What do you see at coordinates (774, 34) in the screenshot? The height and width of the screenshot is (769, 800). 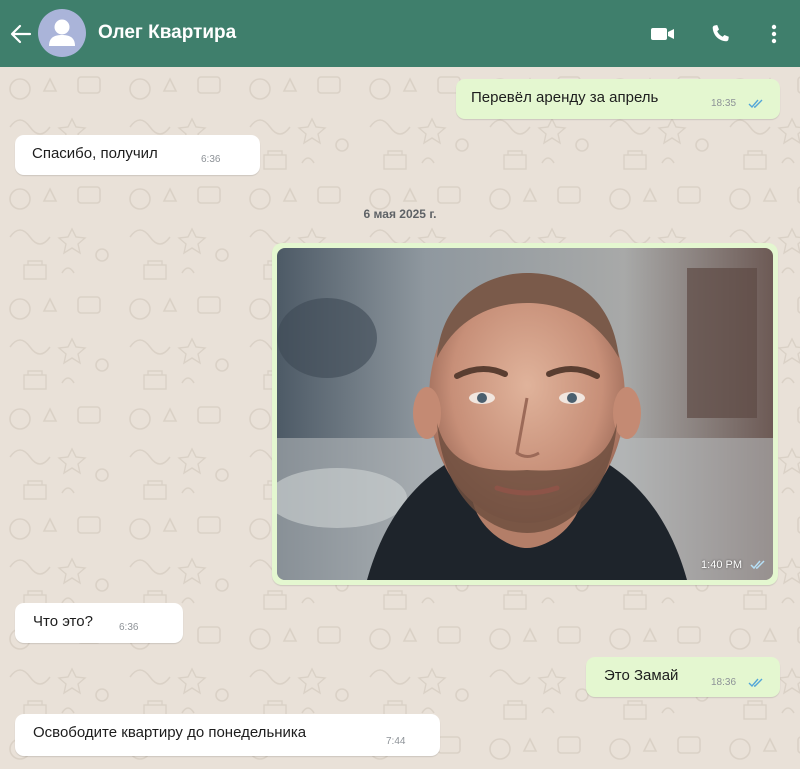 I see `more-vertical-icon` at bounding box center [774, 34].